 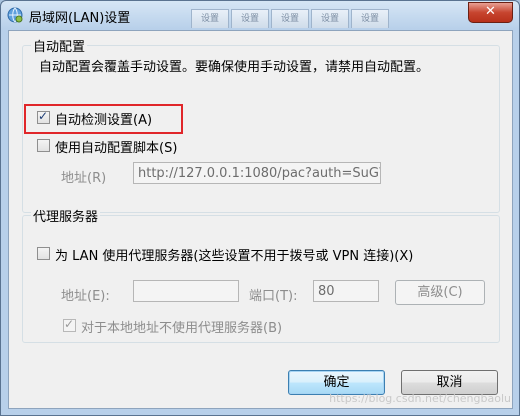 What do you see at coordinates (85, 296) in the screenshot?
I see `proxy-address-label: 地址(E):` at bounding box center [85, 296].